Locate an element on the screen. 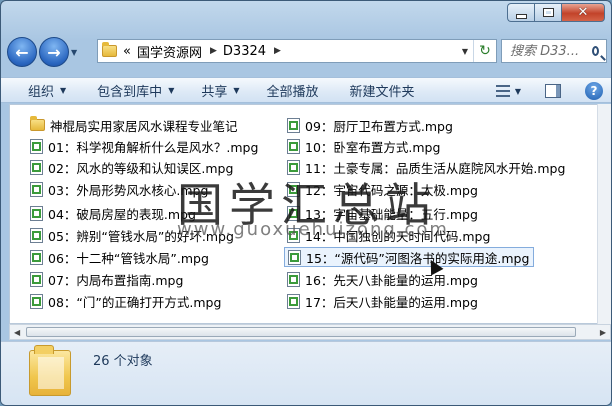 Image resolution: width=612 pixels, height=406 pixels. close-icon: ✕ is located at coordinates (583, 12).